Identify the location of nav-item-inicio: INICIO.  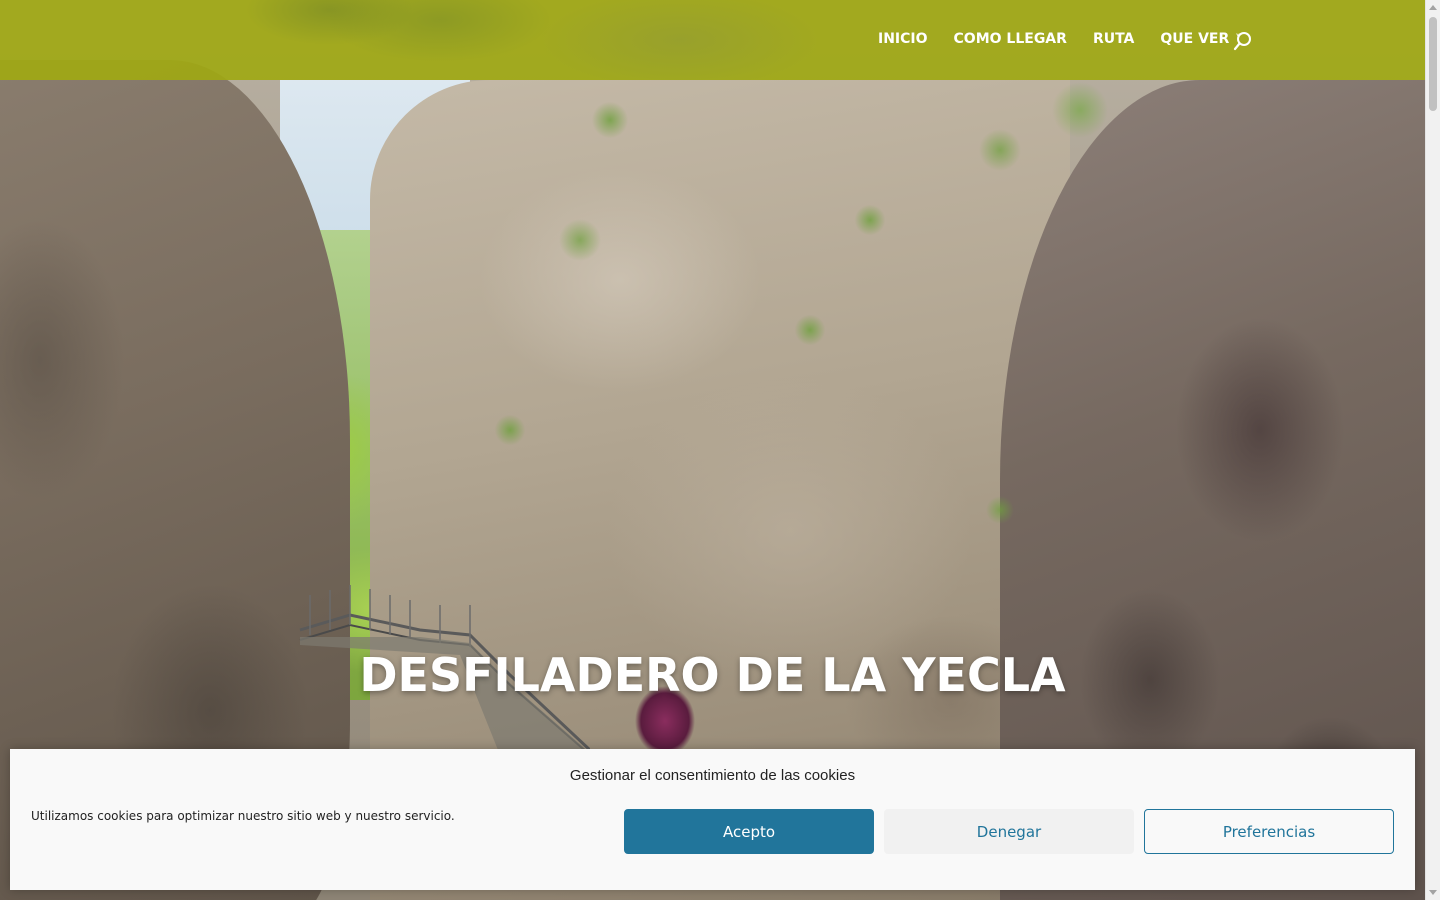
(903, 39).